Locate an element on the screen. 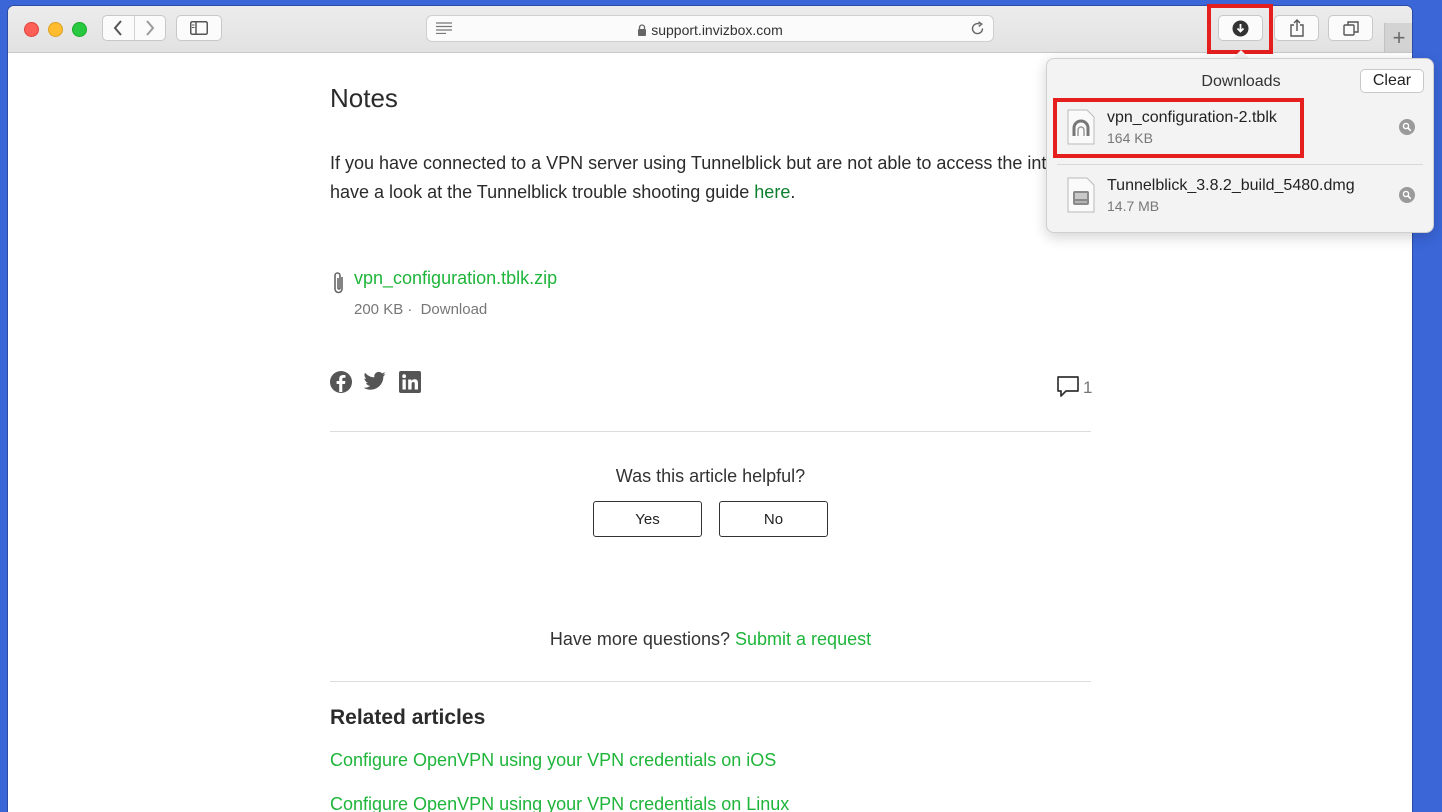  chevron-left-icon is located at coordinates (118, 28).